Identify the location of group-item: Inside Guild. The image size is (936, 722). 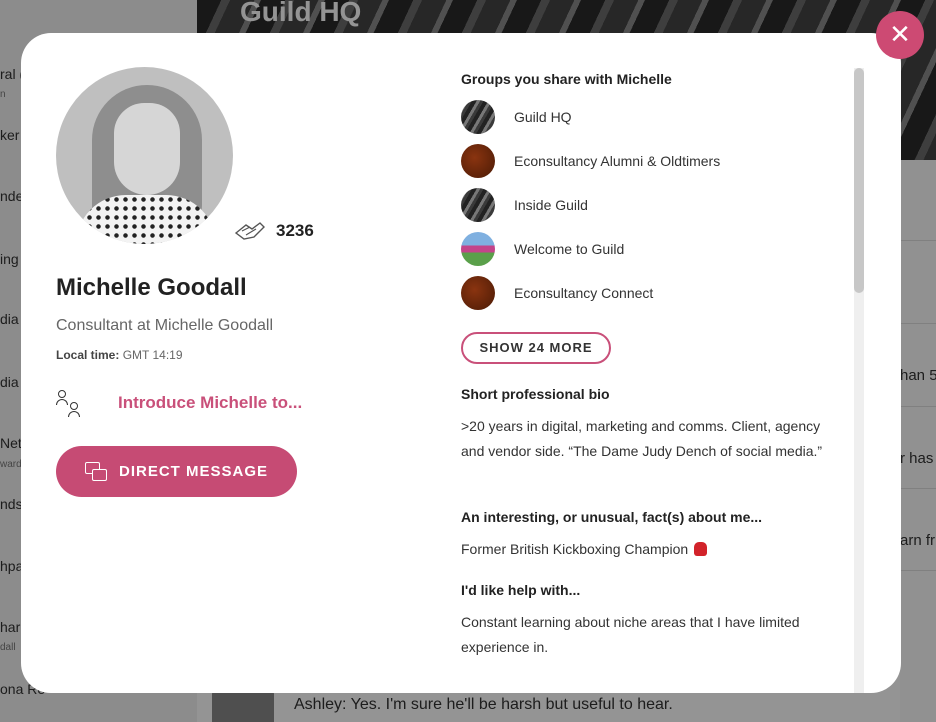
(524, 205).